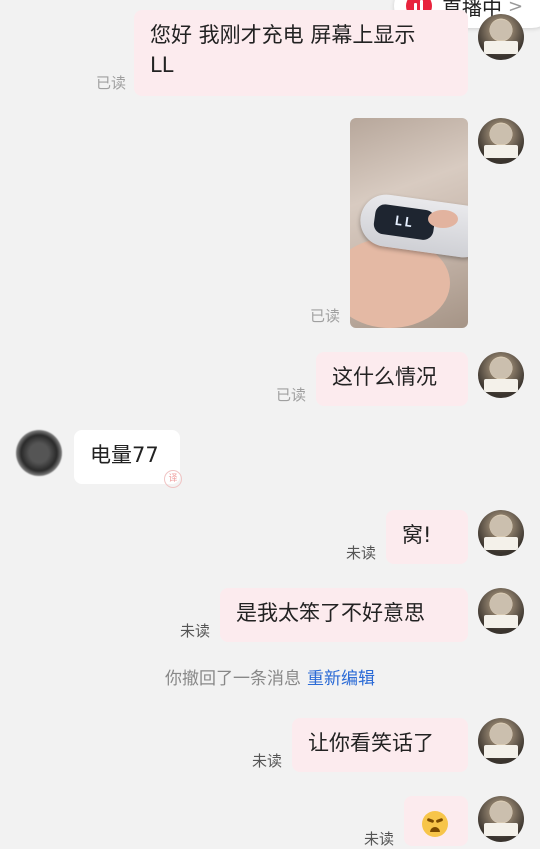 This screenshot has width=540, height=849. Describe the element at coordinates (162, 65) in the screenshot. I see `message-text-line: LL` at that location.